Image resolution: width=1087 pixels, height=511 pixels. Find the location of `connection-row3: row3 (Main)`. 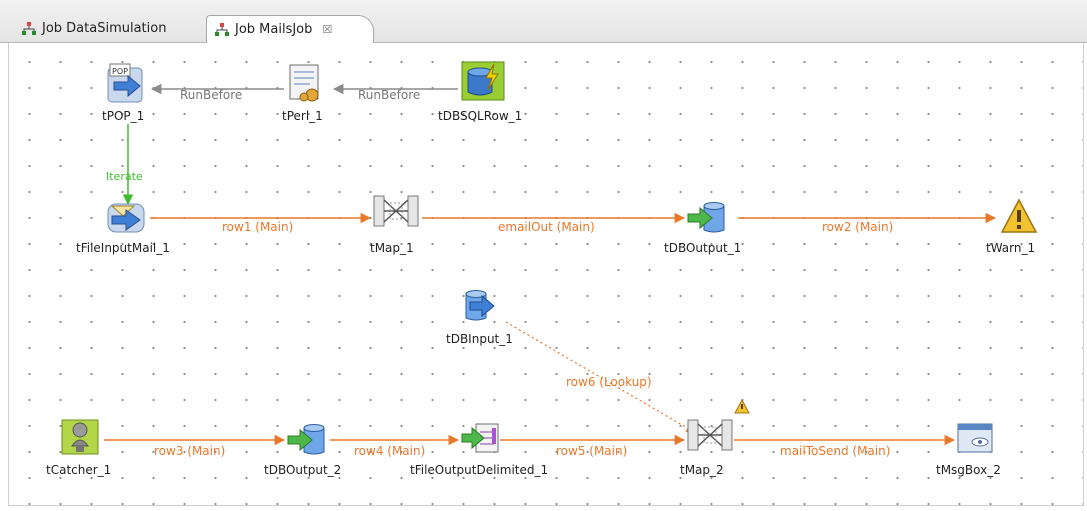

connection-row3: row3 (Main) is located at coordinates (195, 446).